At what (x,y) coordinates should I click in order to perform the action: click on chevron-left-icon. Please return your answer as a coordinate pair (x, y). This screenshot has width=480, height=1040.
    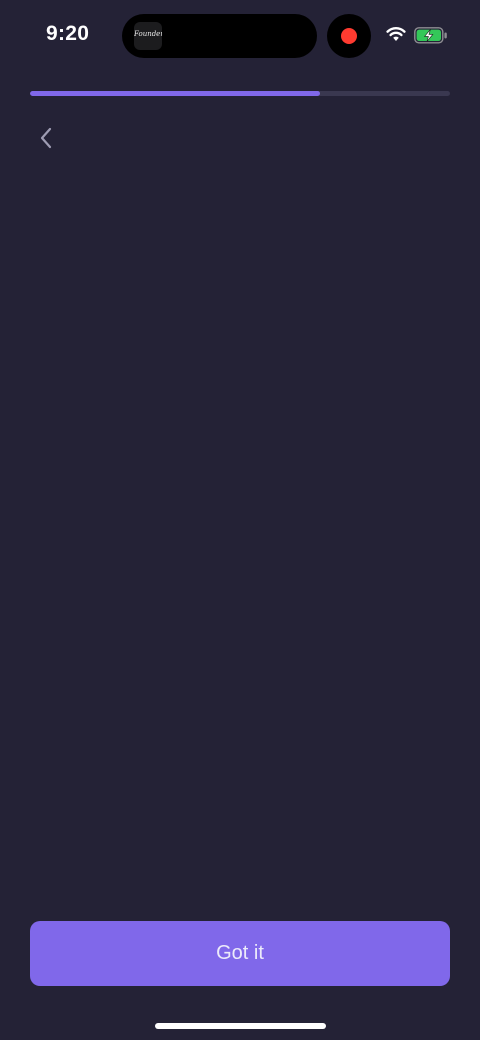
    Looking at the image, I should click on (46, 138).